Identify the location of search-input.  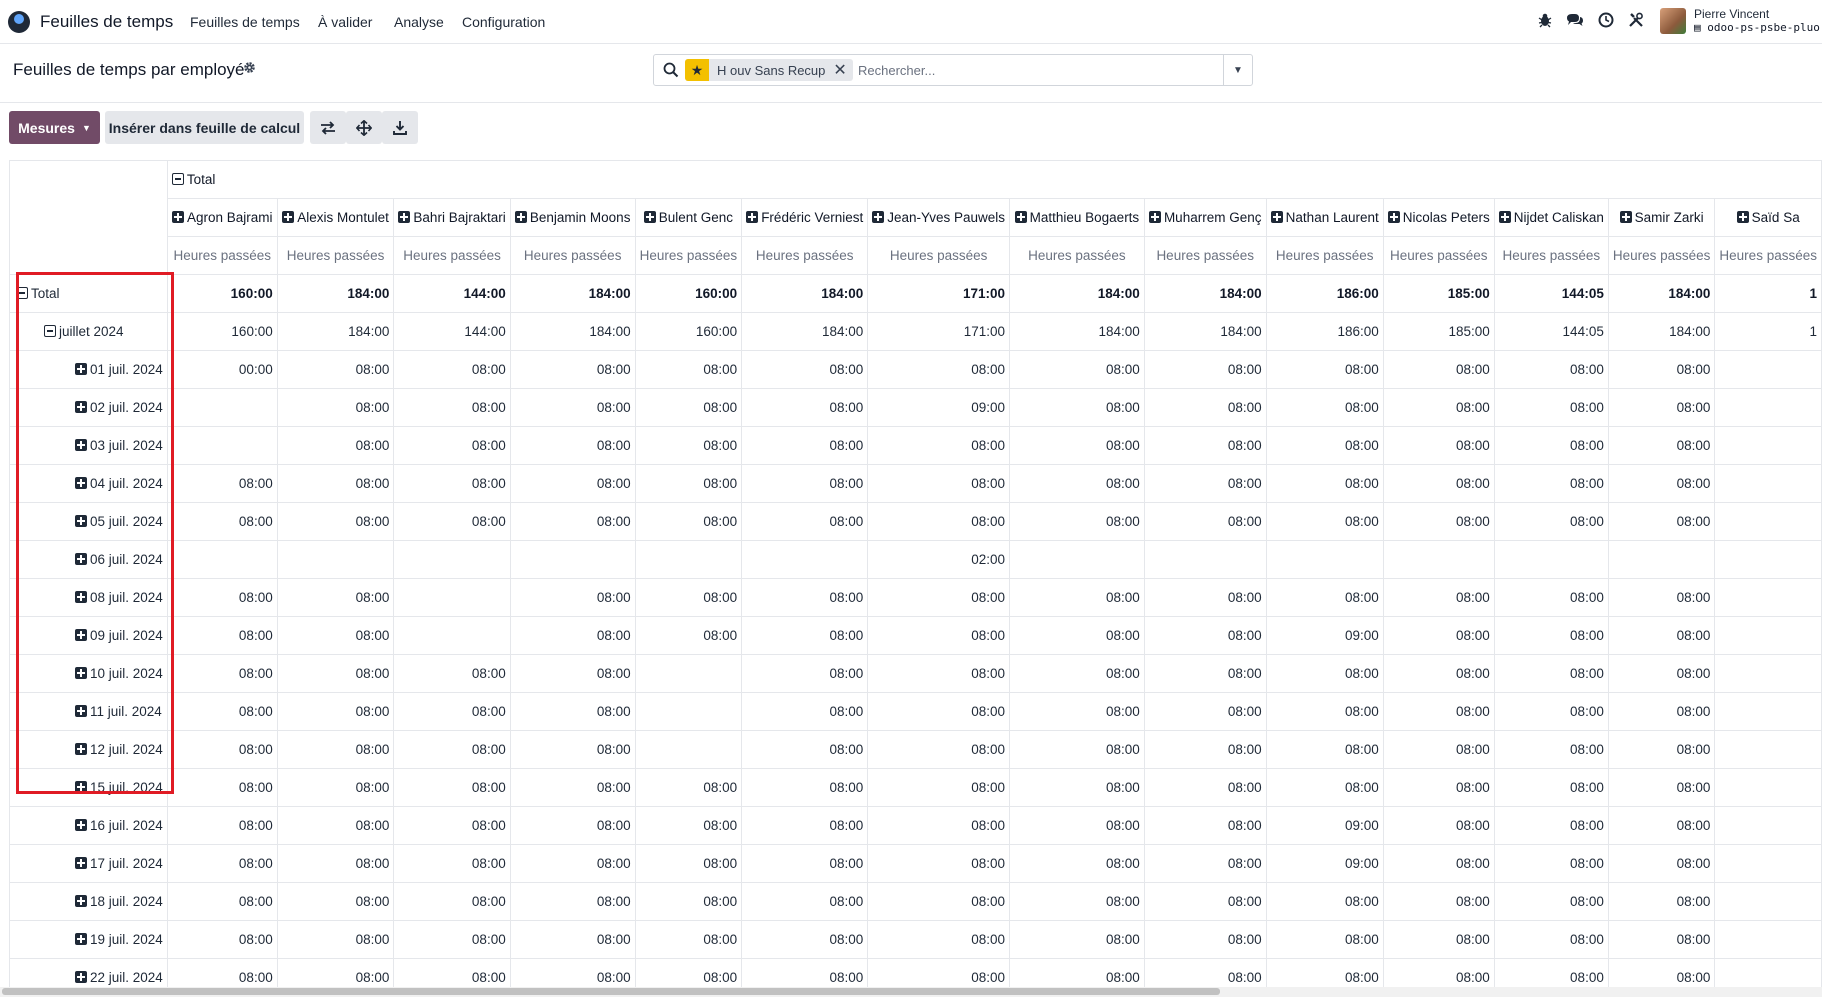
(1023, 70).